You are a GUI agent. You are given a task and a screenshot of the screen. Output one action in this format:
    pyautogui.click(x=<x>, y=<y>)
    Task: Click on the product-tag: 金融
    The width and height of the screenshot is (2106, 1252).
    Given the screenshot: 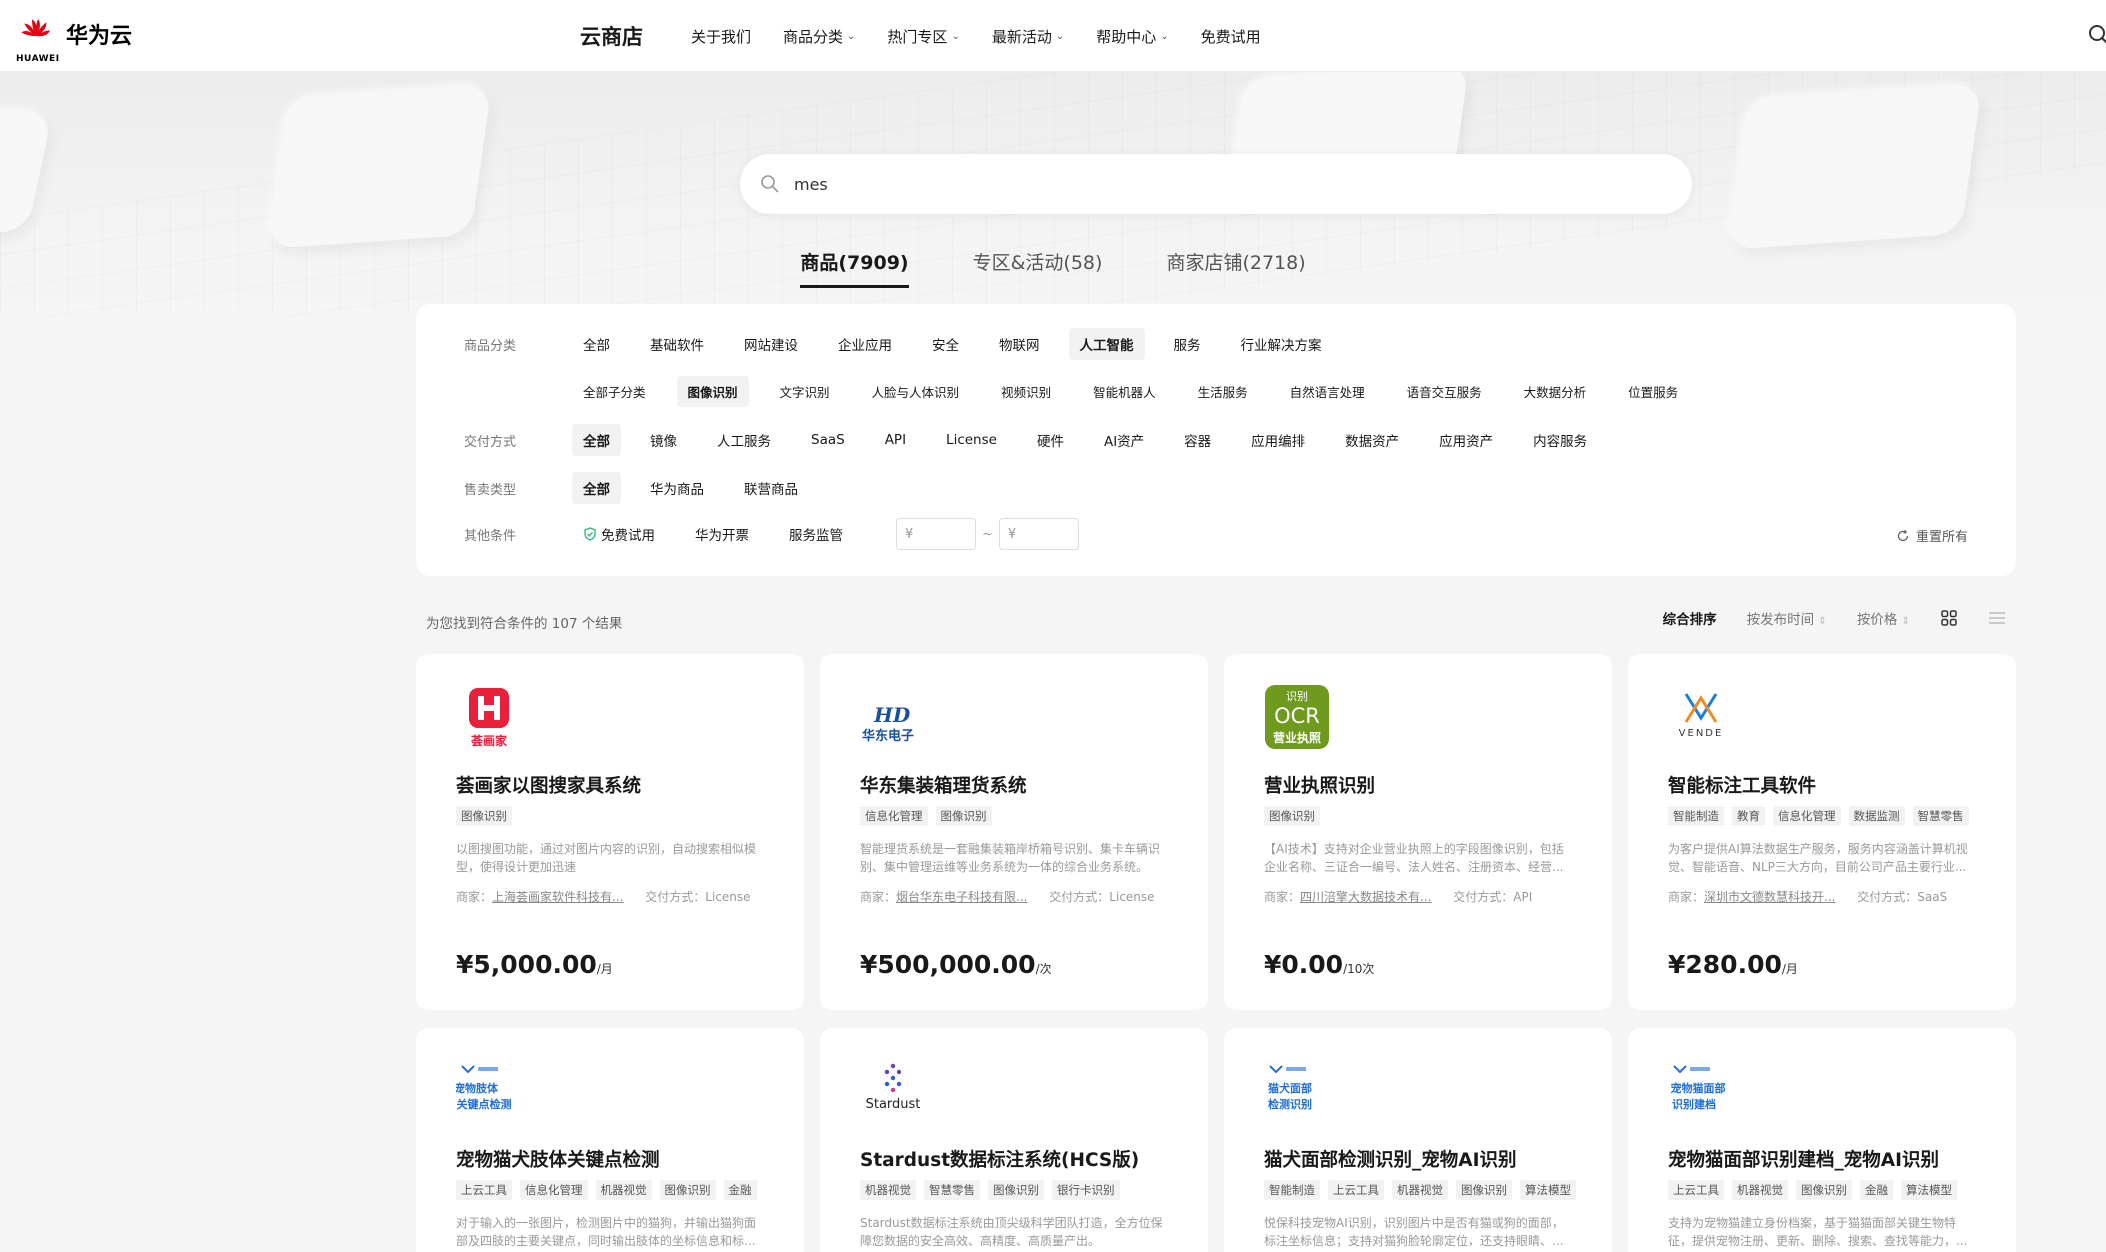 What is the action you would take?
    pyautogui.click(x=1876, y=1190)
    